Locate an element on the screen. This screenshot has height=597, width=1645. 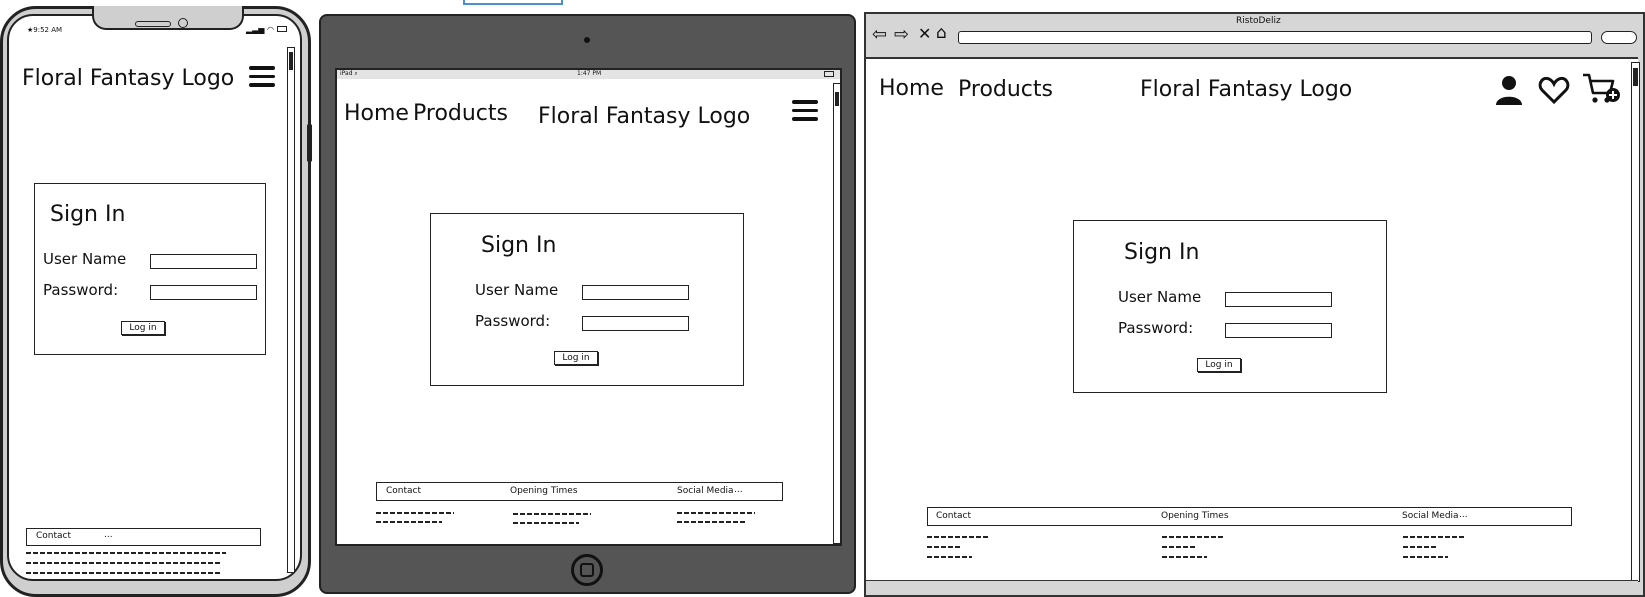
phone-status-time: ★9:52 AM is located at coordinates (45, 30).